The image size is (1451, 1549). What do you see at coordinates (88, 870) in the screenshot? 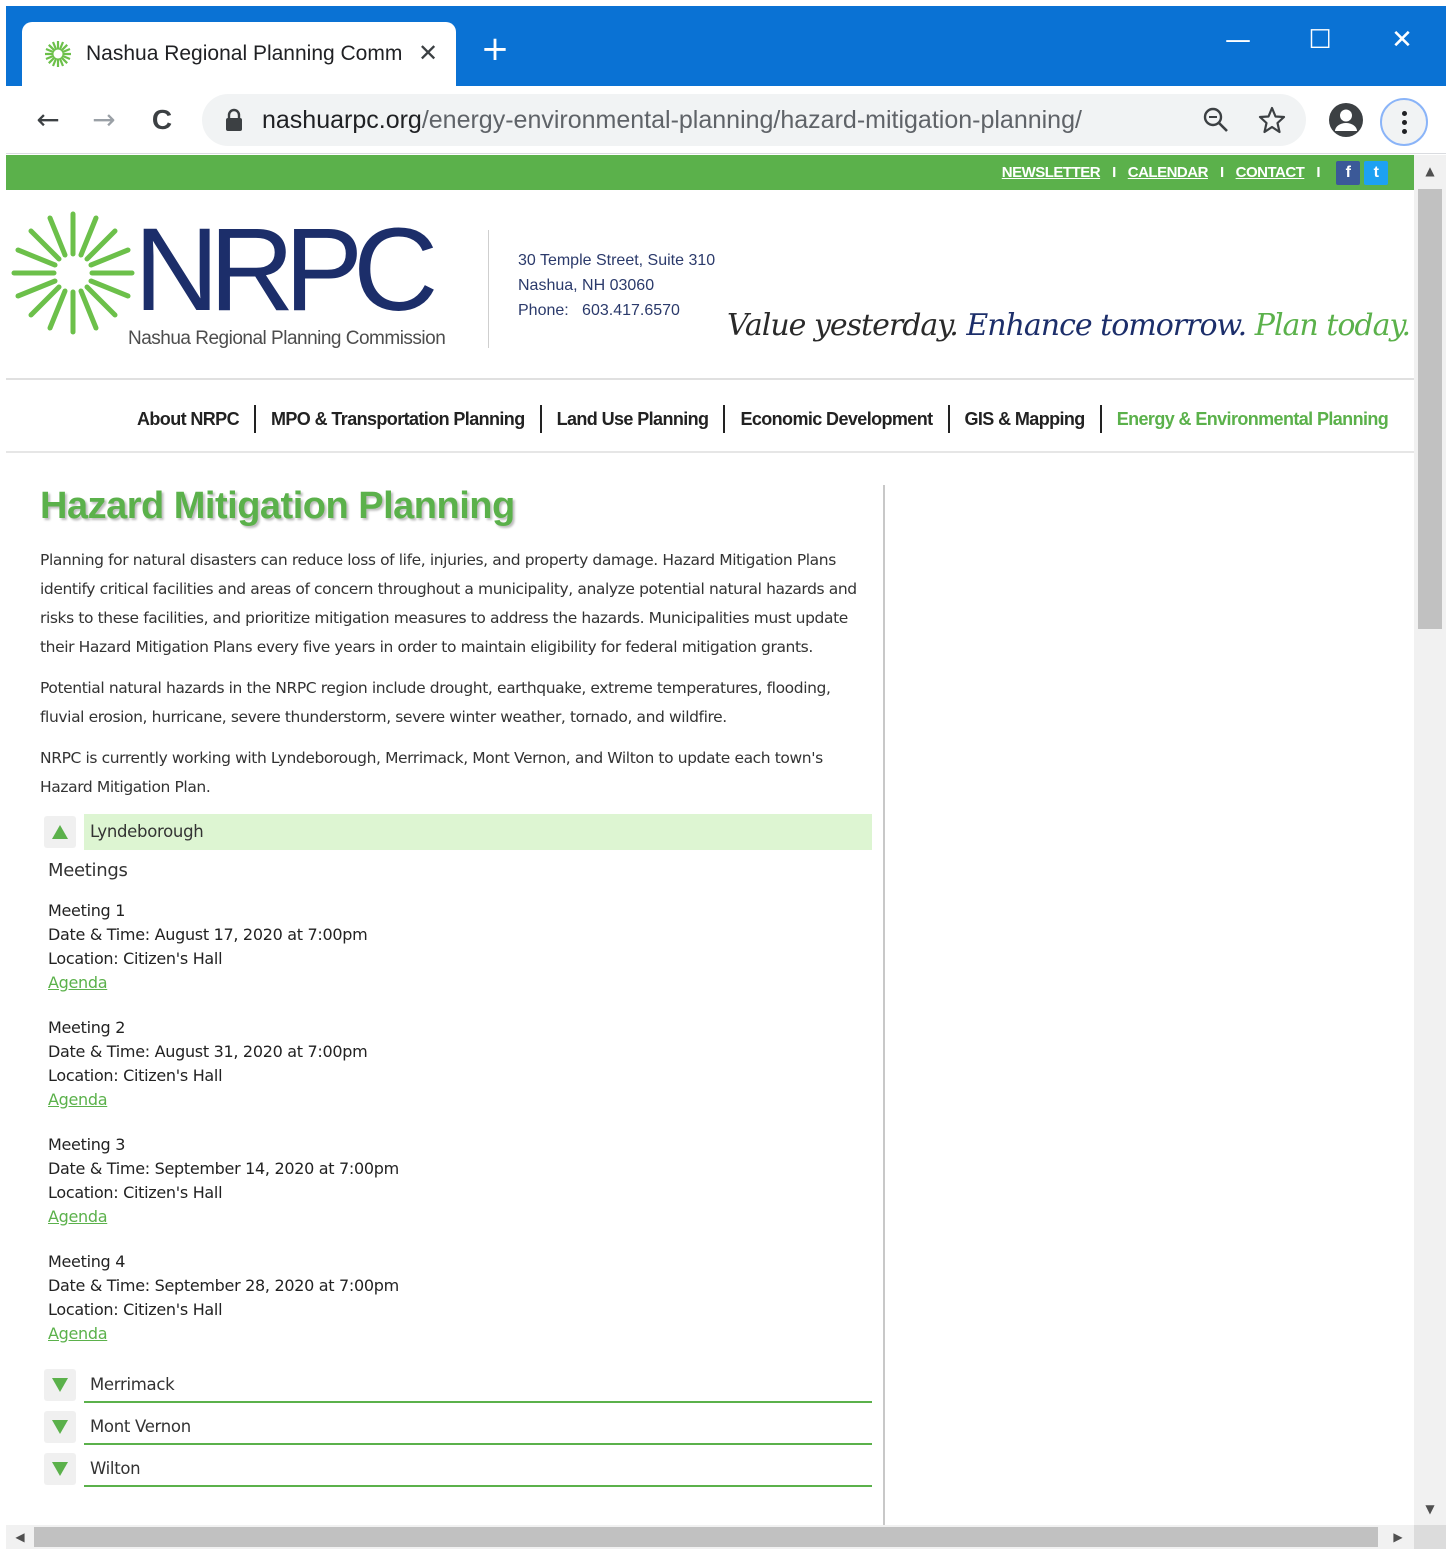
I see `meetings-heading: Meetings` at bounding box center [88, 870].